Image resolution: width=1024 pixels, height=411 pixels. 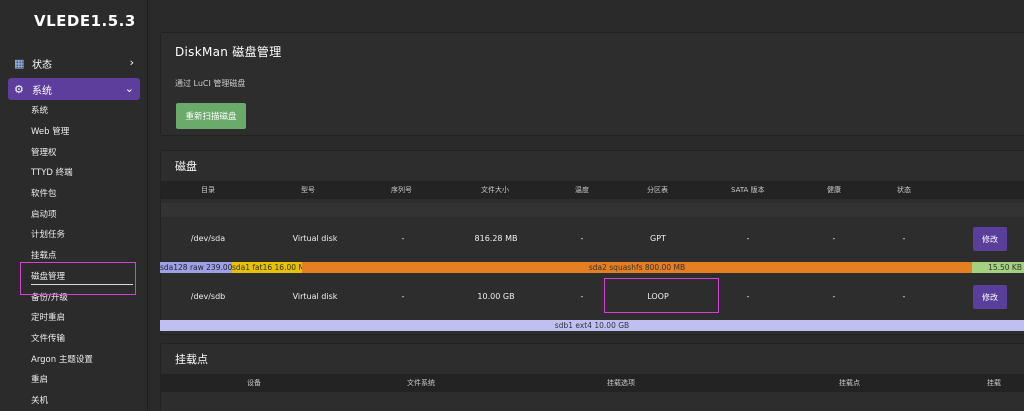 What do you see at coordinates (211, 116) in the screenshot?
I see `rescan-button: 重新扫描磁盘` at bounding box center [211, 116].